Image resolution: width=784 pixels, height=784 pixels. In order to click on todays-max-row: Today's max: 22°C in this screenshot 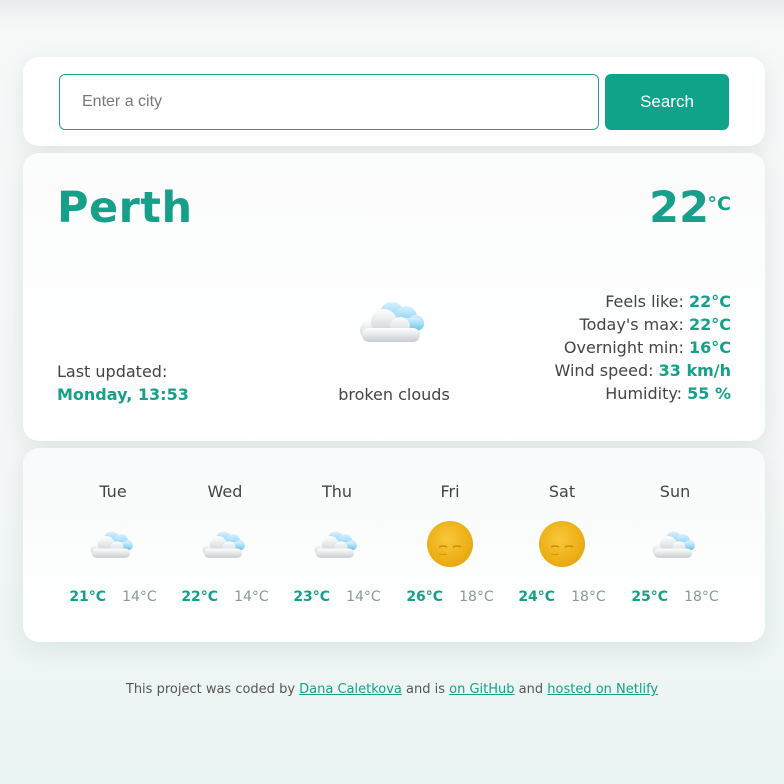, I will do `click(643, 326)`.